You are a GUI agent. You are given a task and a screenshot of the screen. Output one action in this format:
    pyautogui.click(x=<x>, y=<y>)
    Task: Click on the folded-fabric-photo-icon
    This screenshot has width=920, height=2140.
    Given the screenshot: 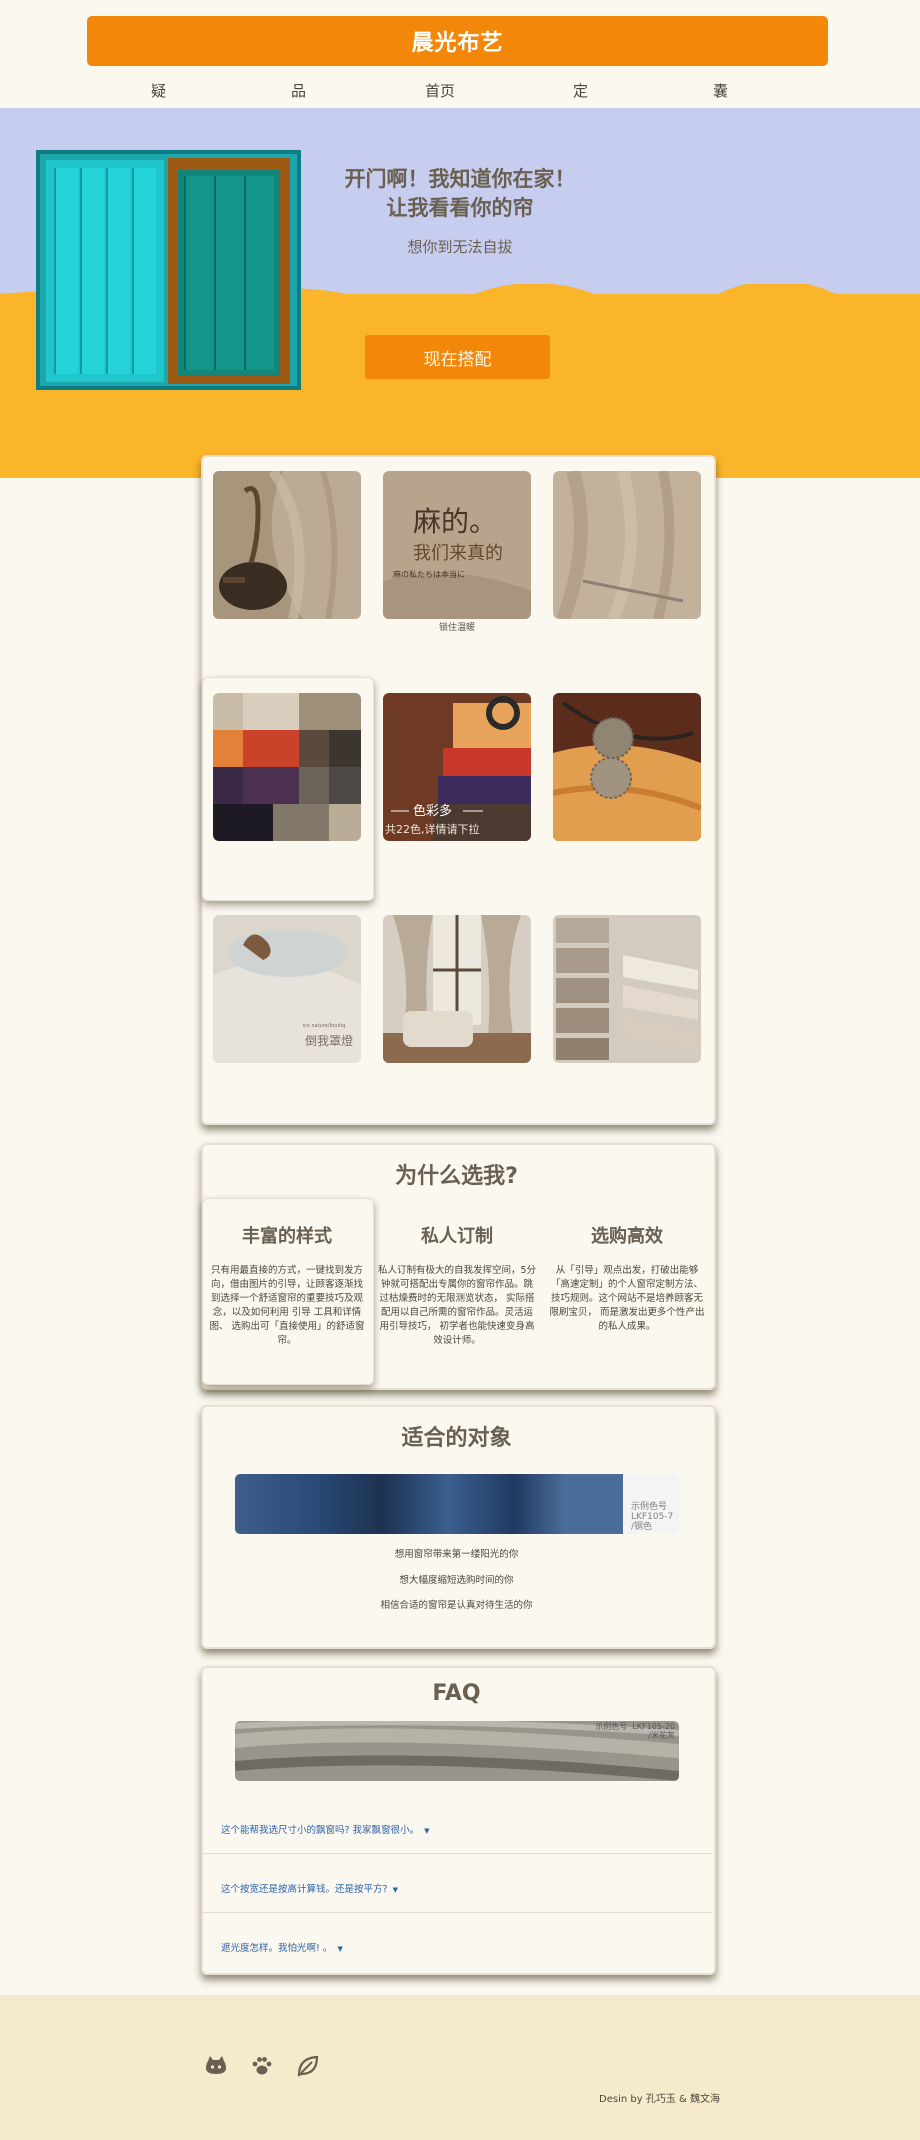 What is the action you would take?
    pyautogui.click(x=627, y=989)
    